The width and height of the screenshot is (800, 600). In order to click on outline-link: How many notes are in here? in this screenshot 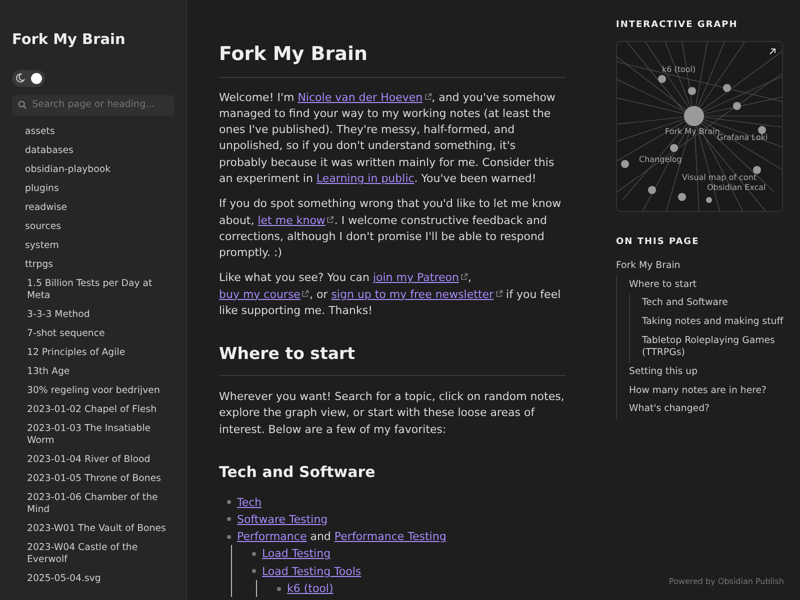, I will do `click(706, 391)`.